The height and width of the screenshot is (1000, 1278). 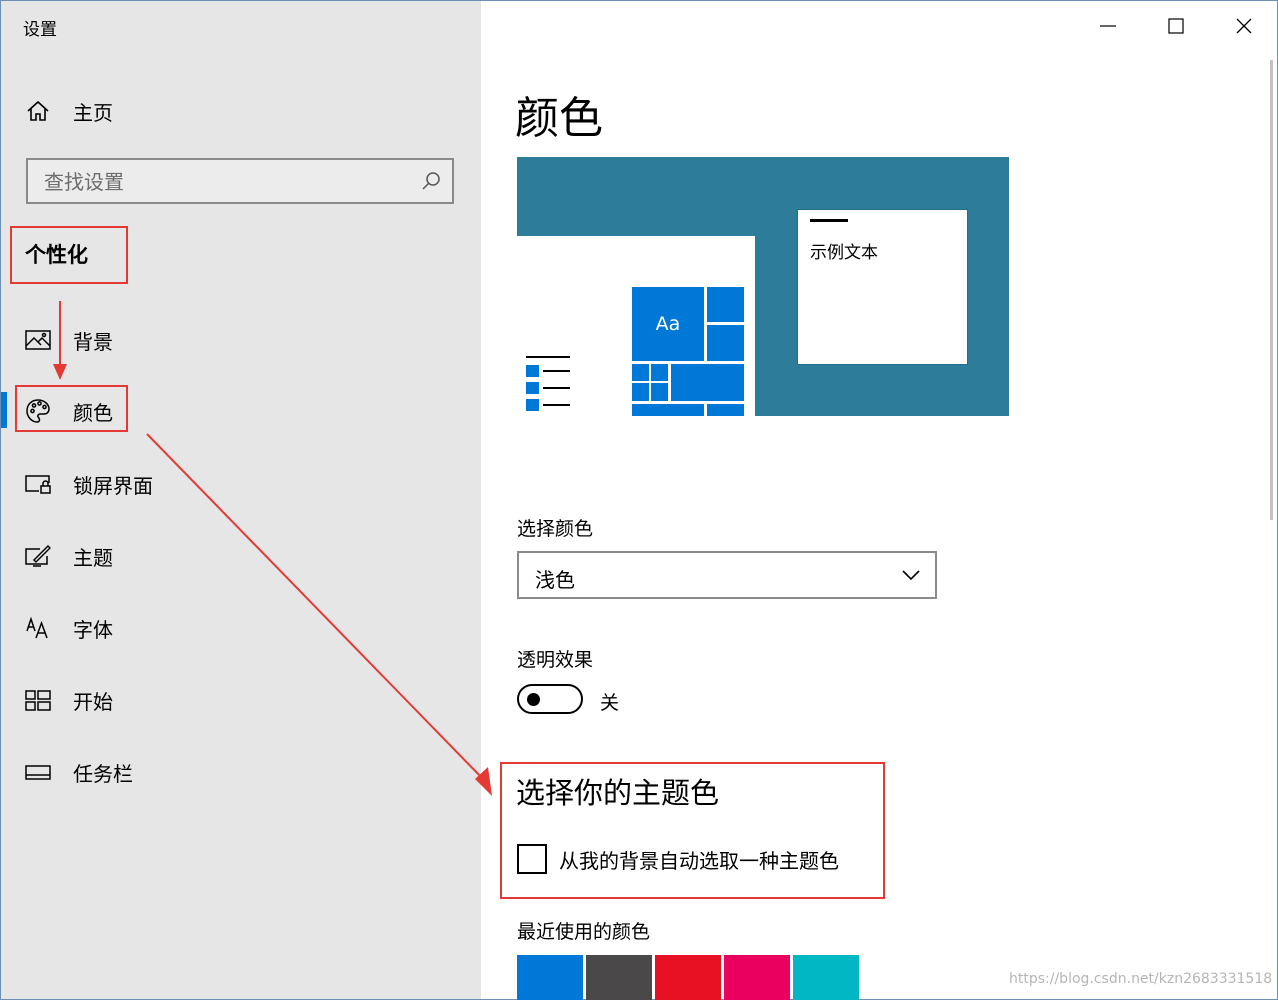 I want to click on close-icon, so click(x=1244, y=26).